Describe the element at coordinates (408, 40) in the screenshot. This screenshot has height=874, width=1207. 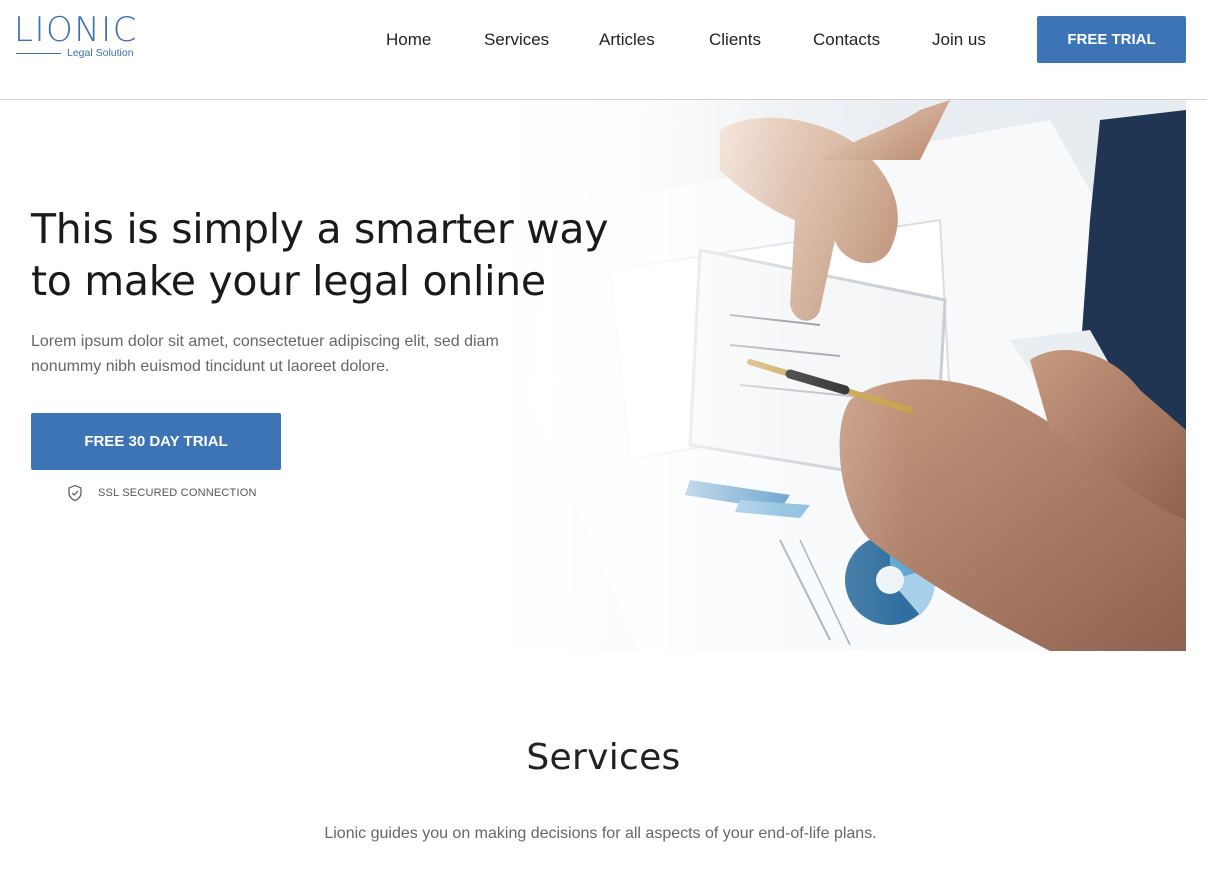
I see `nav-item-home: Home` at that location.